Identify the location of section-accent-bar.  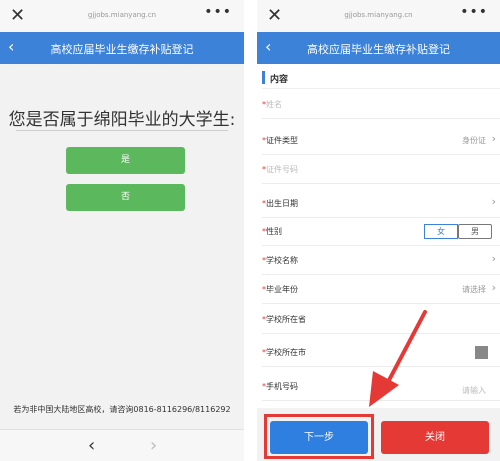
(263, 77).